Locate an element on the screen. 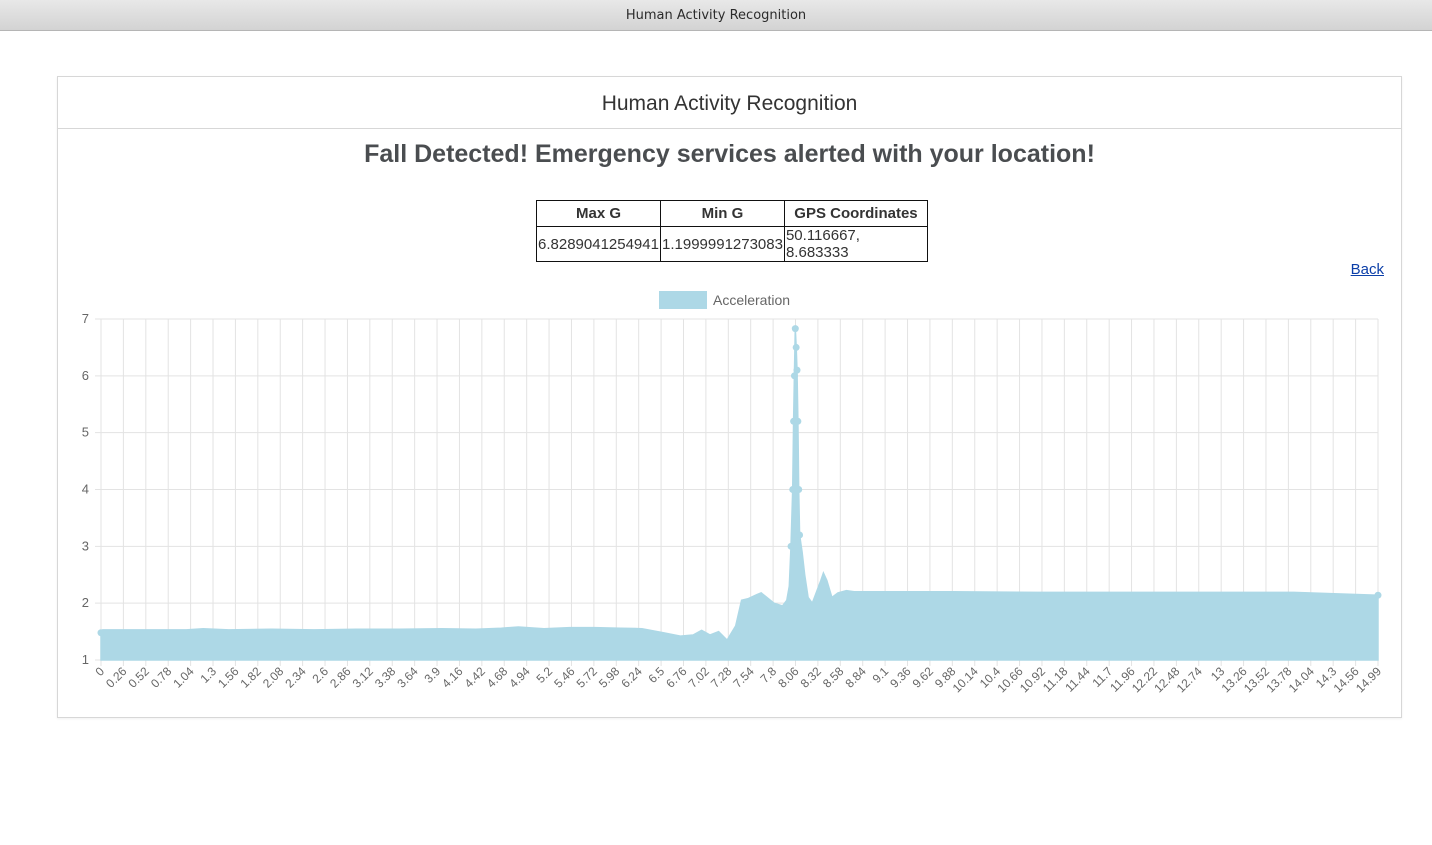 The height and width of the screenshot is (845, 1432). x-tick-label: 10.14 is located at coordinates (965, 679).